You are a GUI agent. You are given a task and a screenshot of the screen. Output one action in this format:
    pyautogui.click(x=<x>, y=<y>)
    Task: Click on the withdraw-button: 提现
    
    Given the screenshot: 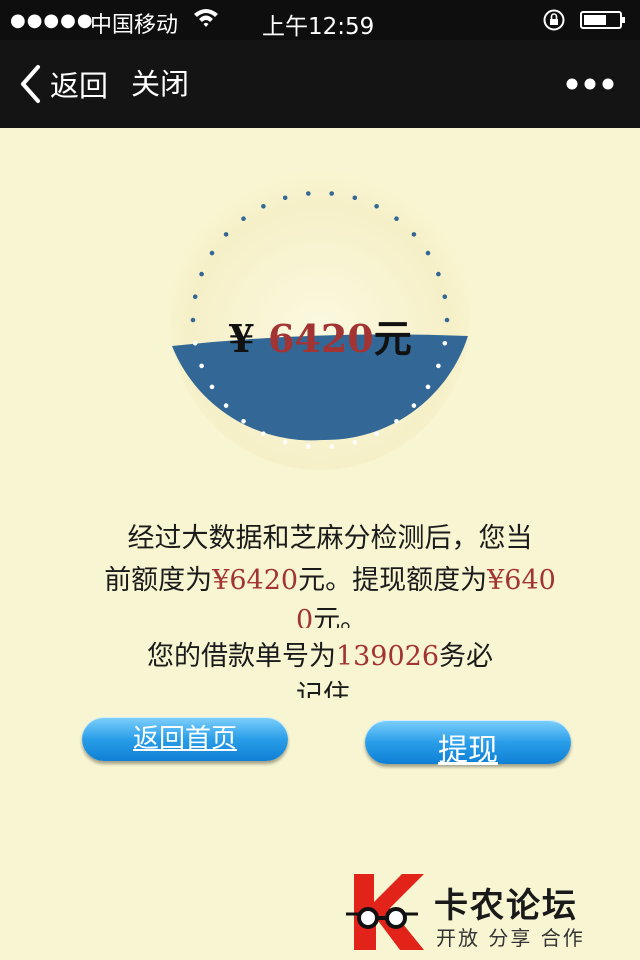 What is the action you would take?
    pyautogui.click(x=468, y=744)
    